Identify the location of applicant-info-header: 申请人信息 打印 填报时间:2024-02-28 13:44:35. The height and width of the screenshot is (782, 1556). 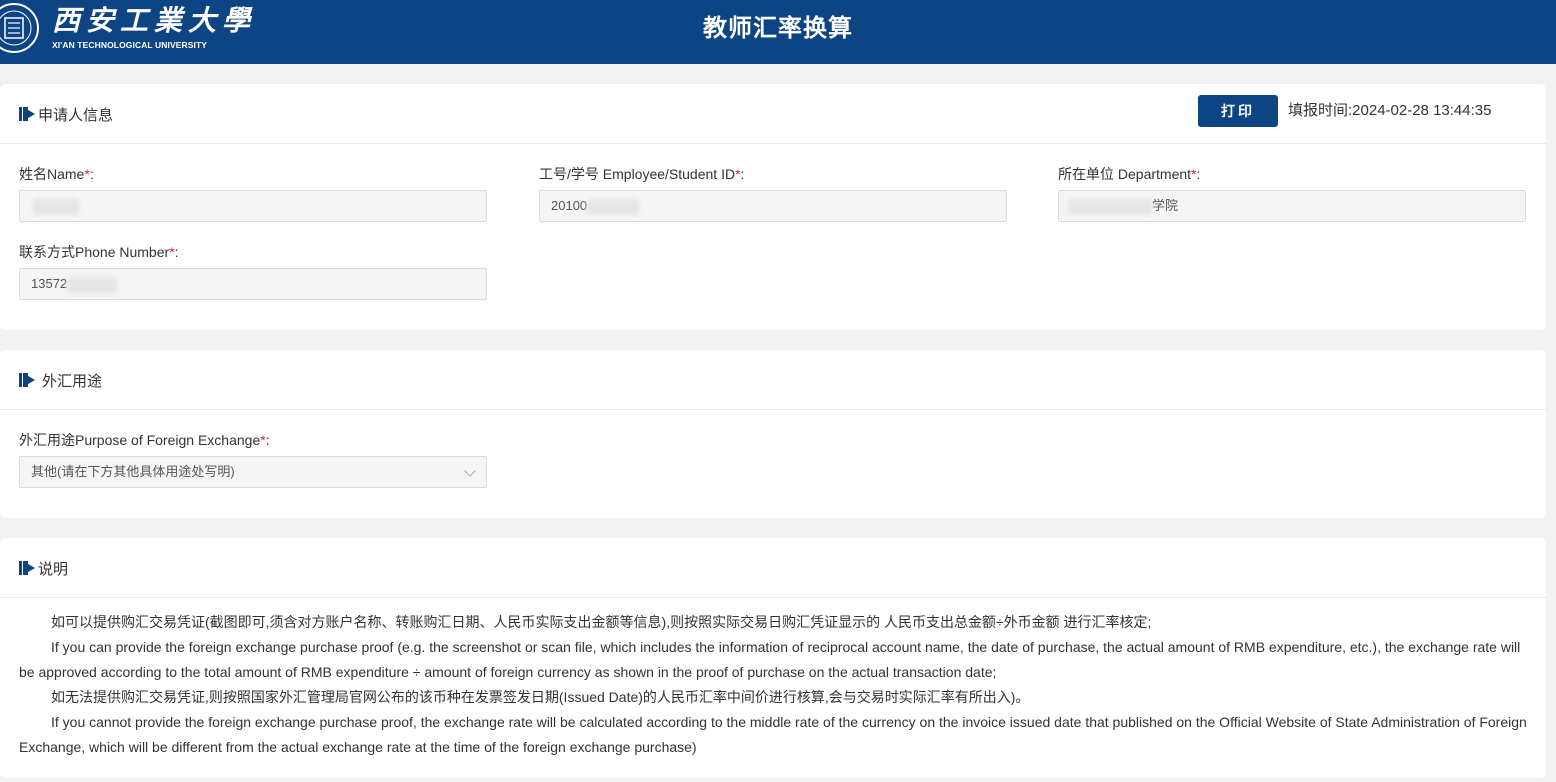
(773, 114).